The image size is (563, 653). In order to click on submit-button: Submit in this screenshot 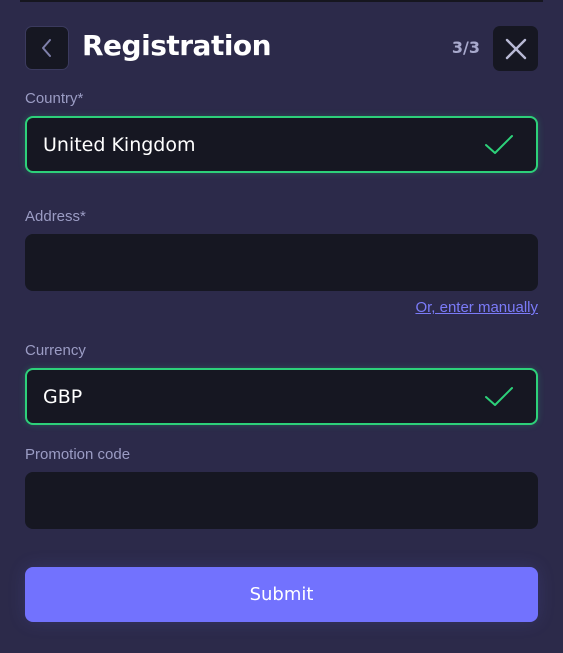, I will do `click(281, 594)`.